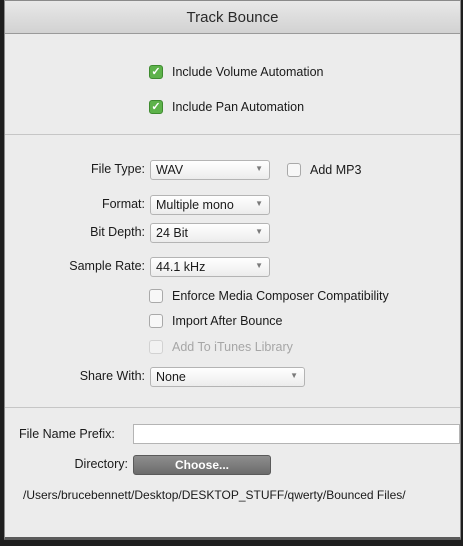  Describe the element at coordinates (170, 170) in the screenshot. I see `file-type-value: WAV` at that location.